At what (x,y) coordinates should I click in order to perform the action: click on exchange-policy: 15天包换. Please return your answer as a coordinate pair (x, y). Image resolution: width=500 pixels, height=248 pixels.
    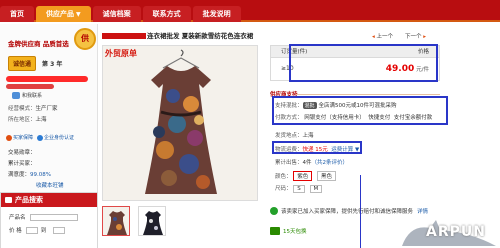
    Looking at the image, I should click on (288, 231).